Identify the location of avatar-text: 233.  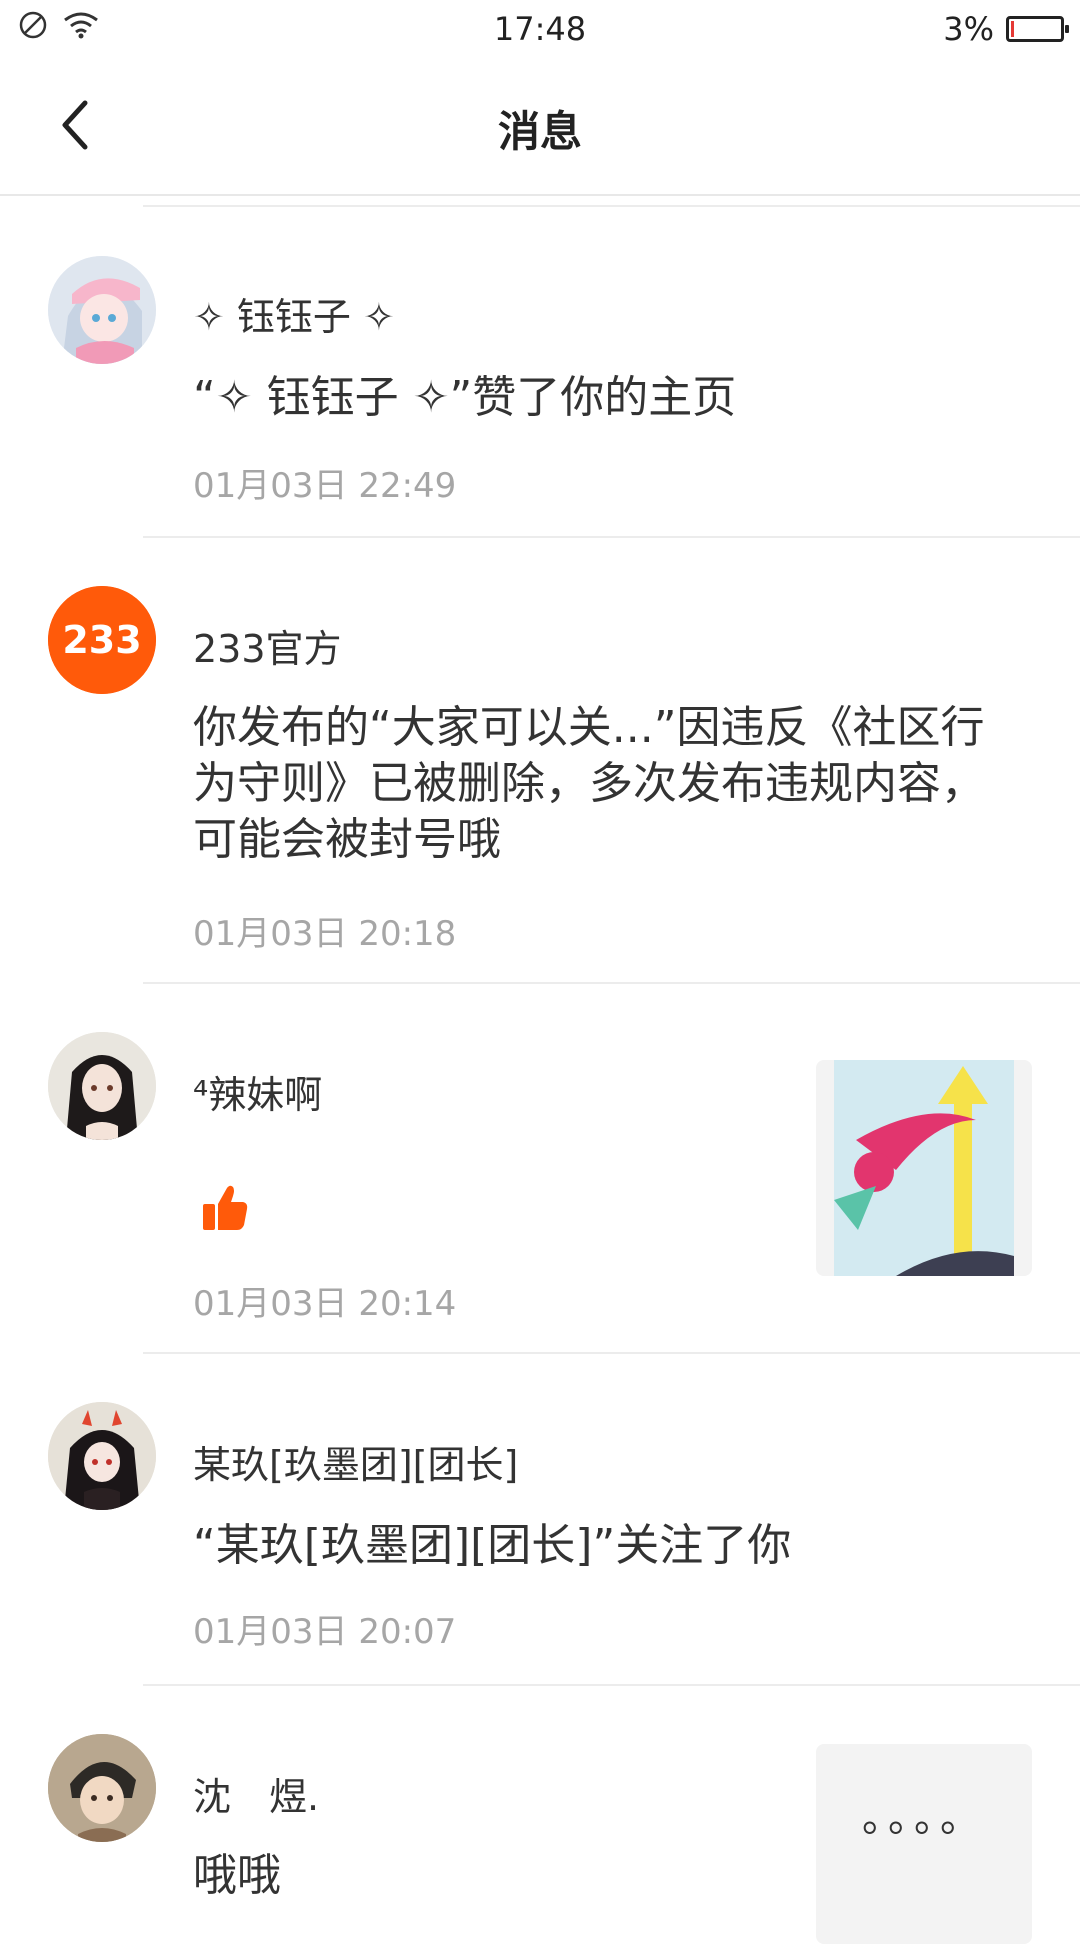
(101, 640).